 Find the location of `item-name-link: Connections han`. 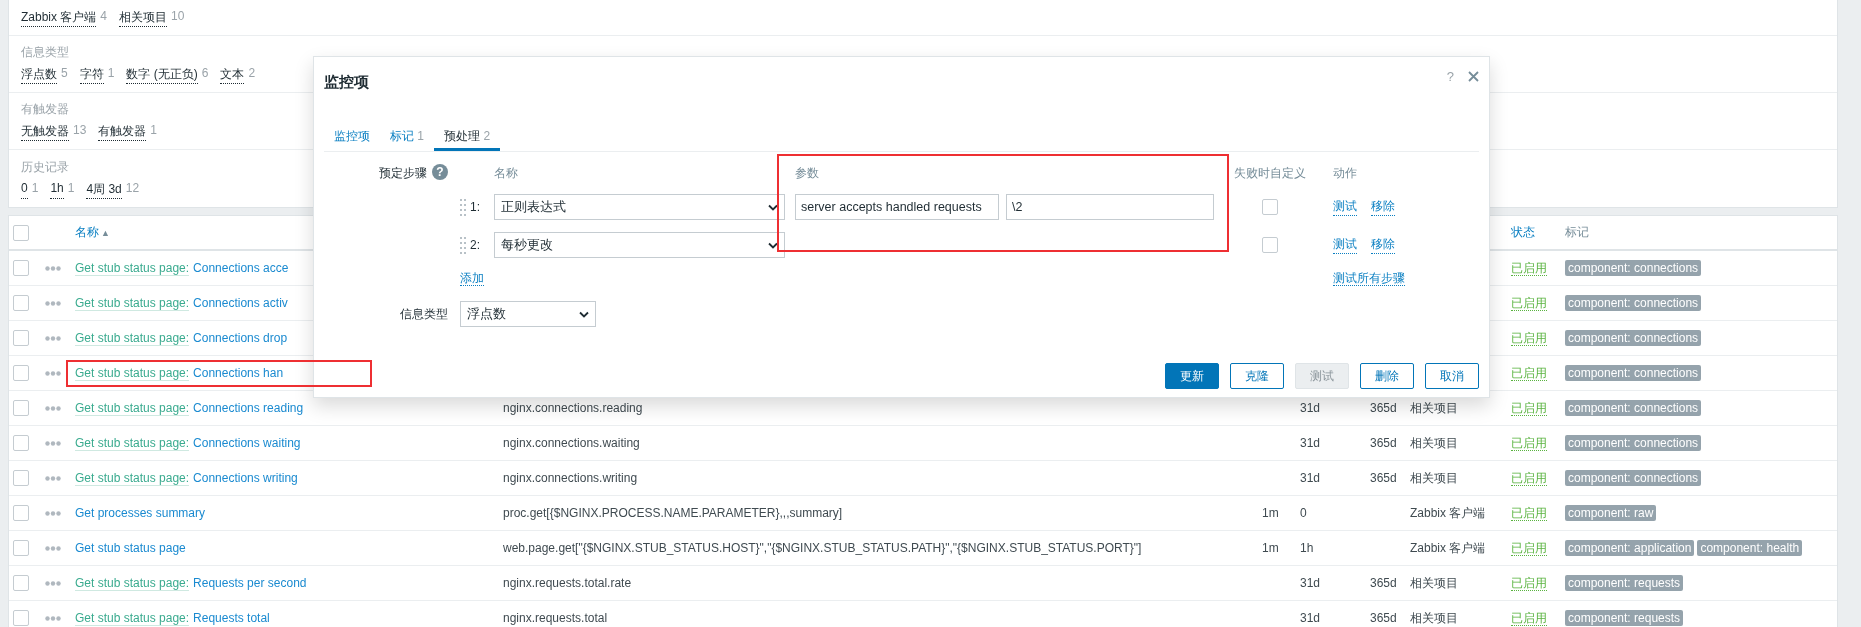

item-name-link: Connections han is located at coordinates (238, 373).